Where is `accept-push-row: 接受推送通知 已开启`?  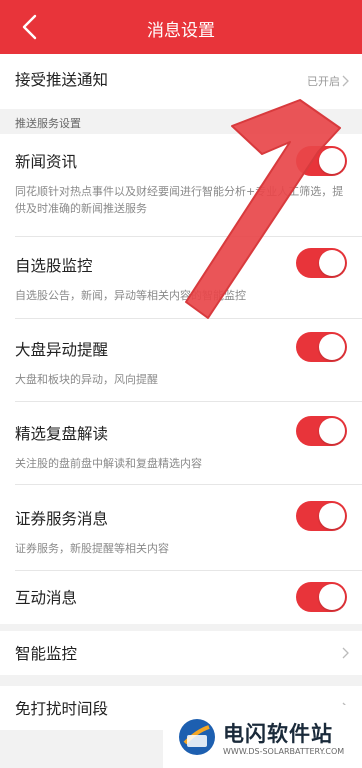
accept-push-row: 接受推送通知 已开启 is located at coordinates (181, 81).